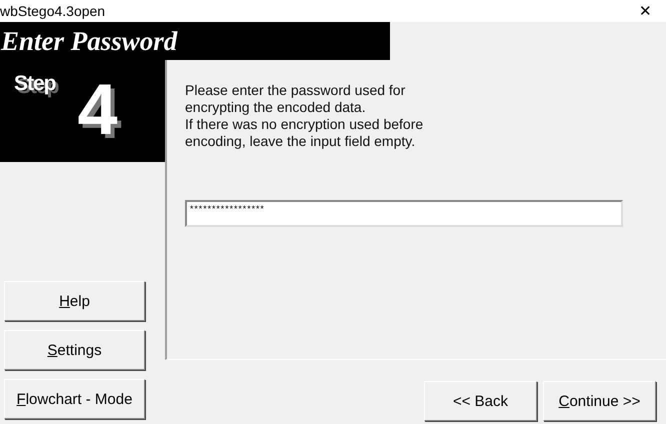 This screenshot has height=424, width=666. What do you see at coordinates (89, 41) in the screenshot?
I see `page-heading: Enter Password` at bounding box center [89, 41].